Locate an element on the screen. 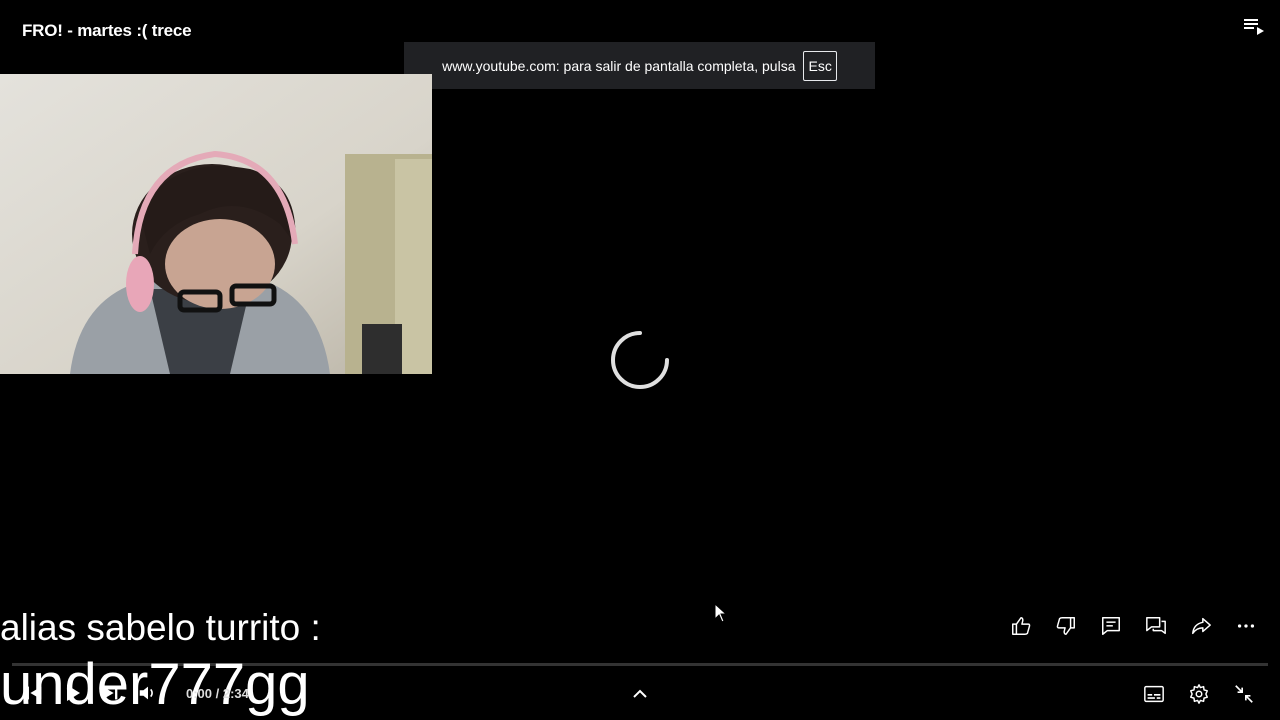 This screenshot has height=720, width=1280. expand-button is located at coordinates (640, 694).